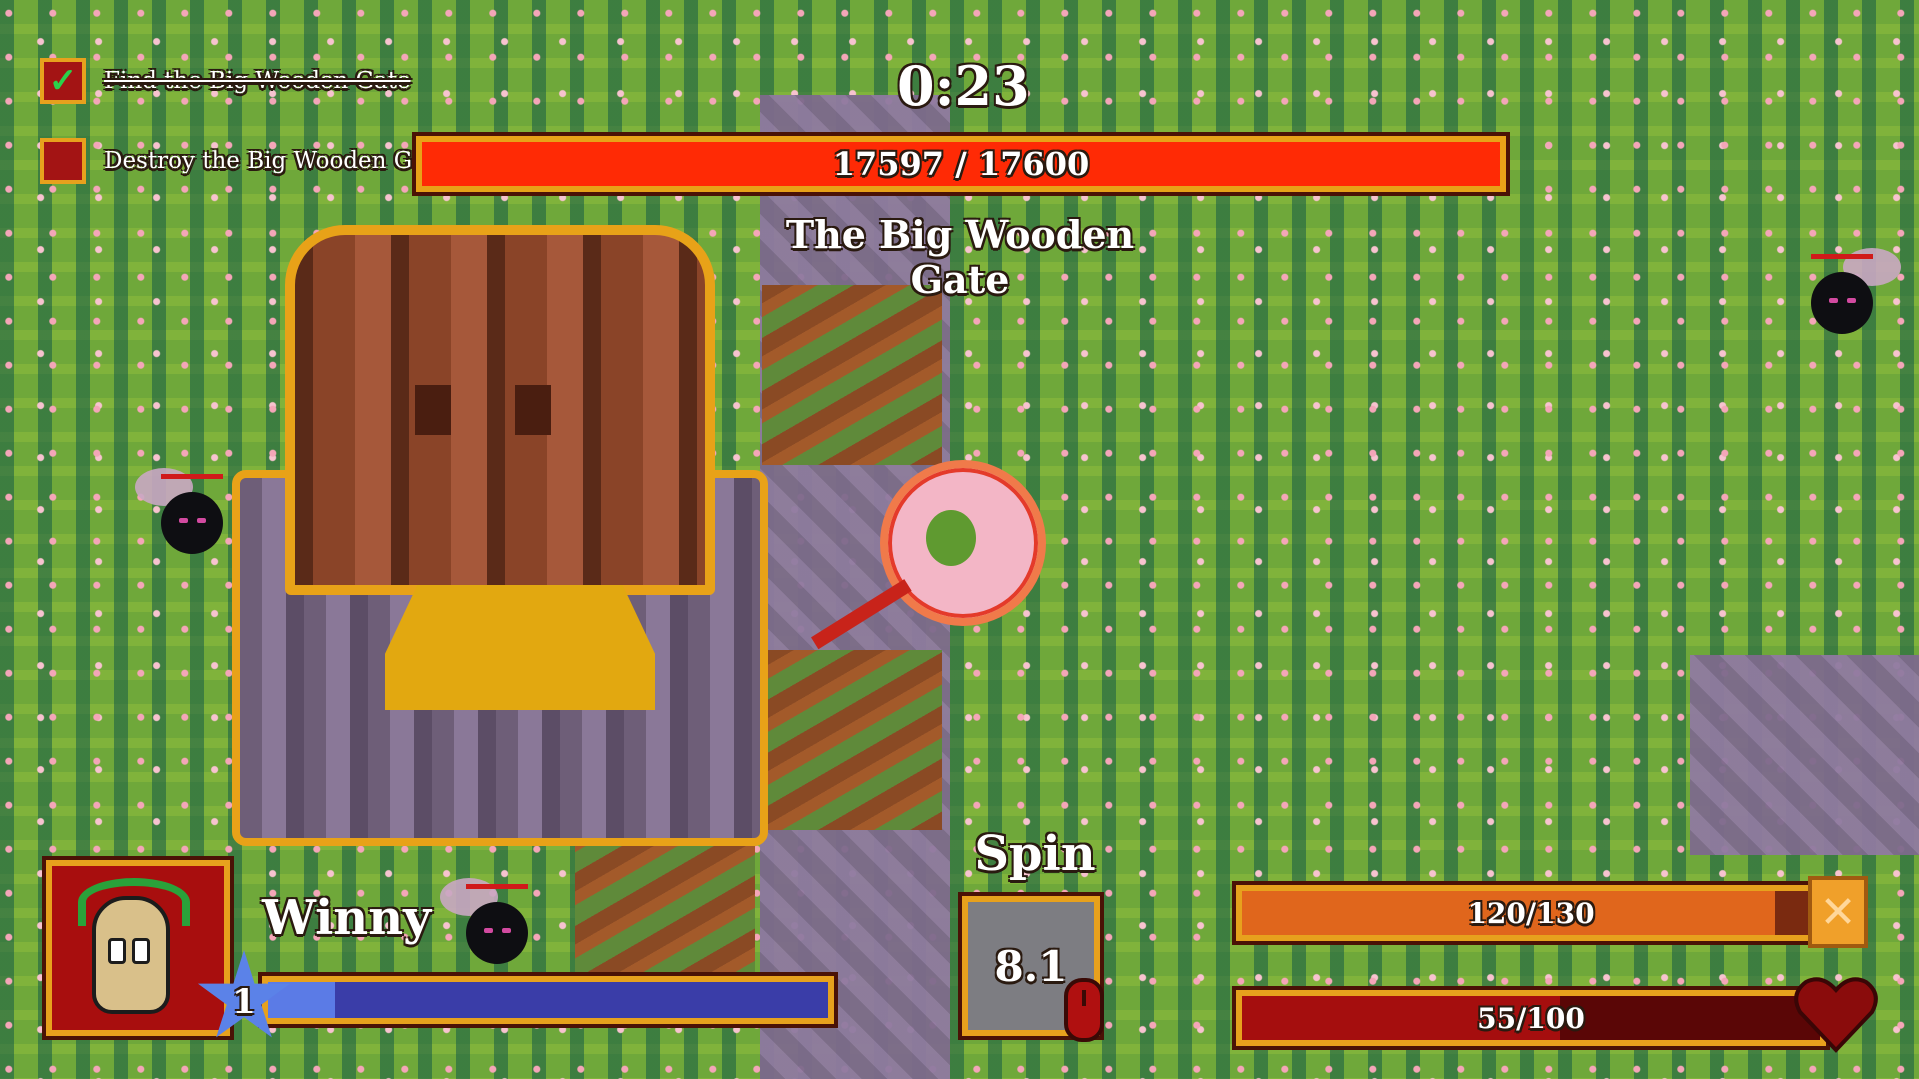 This screenshot has height=1079, width=1919. Describe the element at coordinates (134, 902) in the screenshot. I see `portrait-headband` at that location.